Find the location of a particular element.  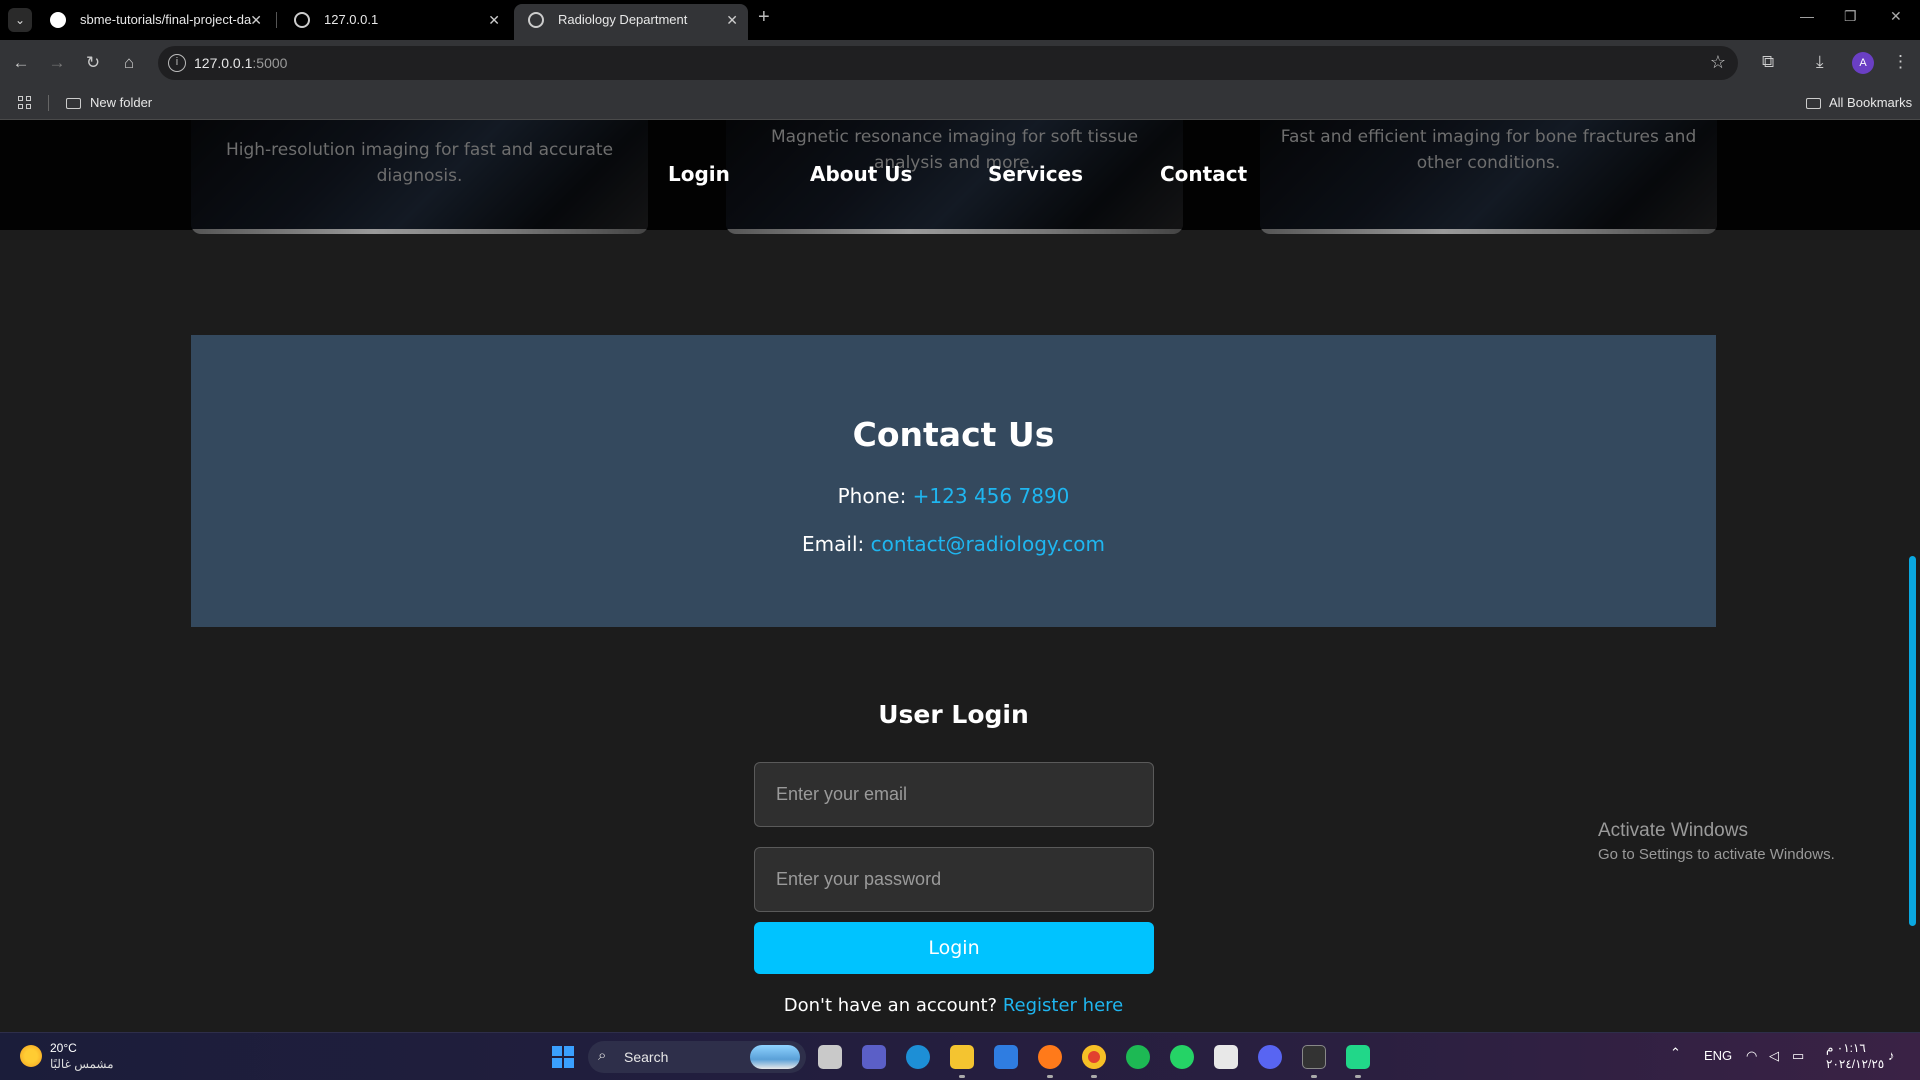

nav-login: Login is located at coordinates (699, 174).